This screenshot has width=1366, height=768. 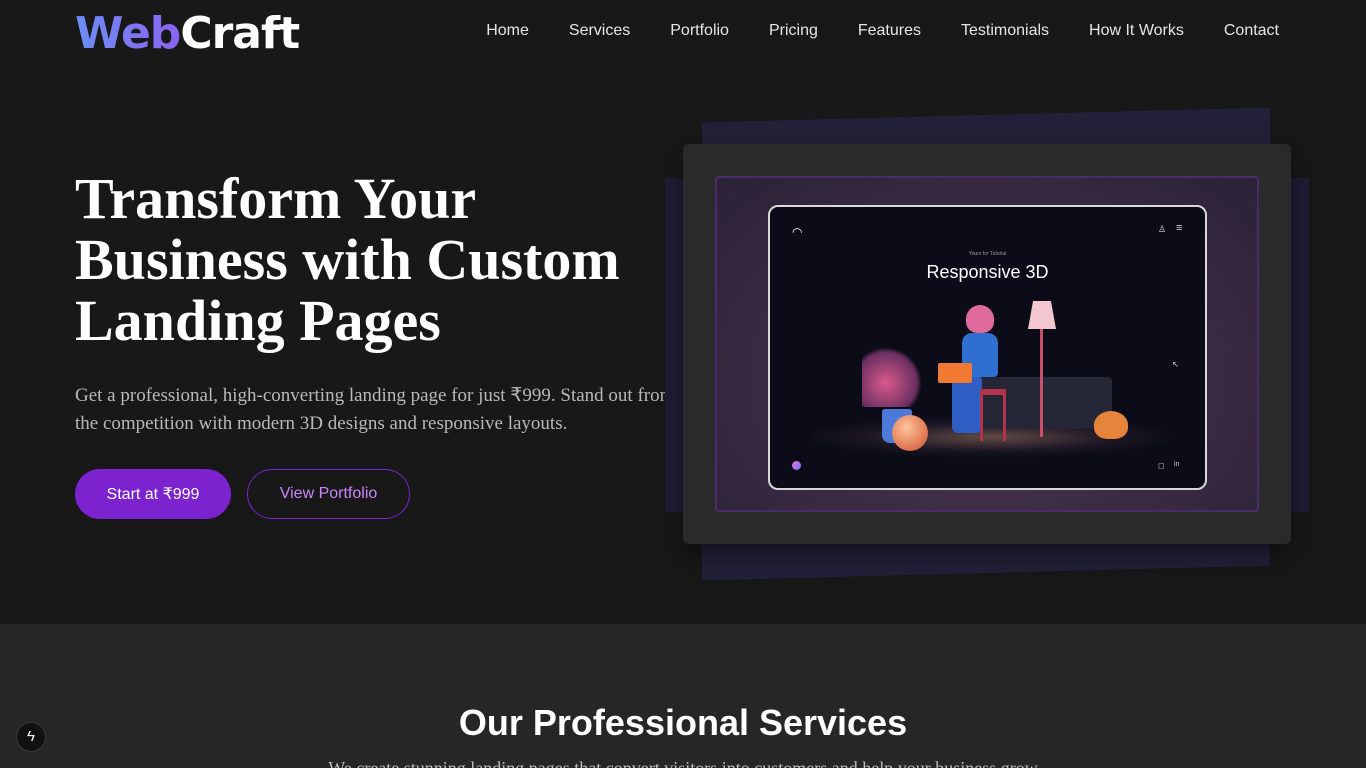 What do you see at coordinates (797, 232) in the screenshot?
I see `mockup-logo-icon: ◠` at bounding box center [797, 232].